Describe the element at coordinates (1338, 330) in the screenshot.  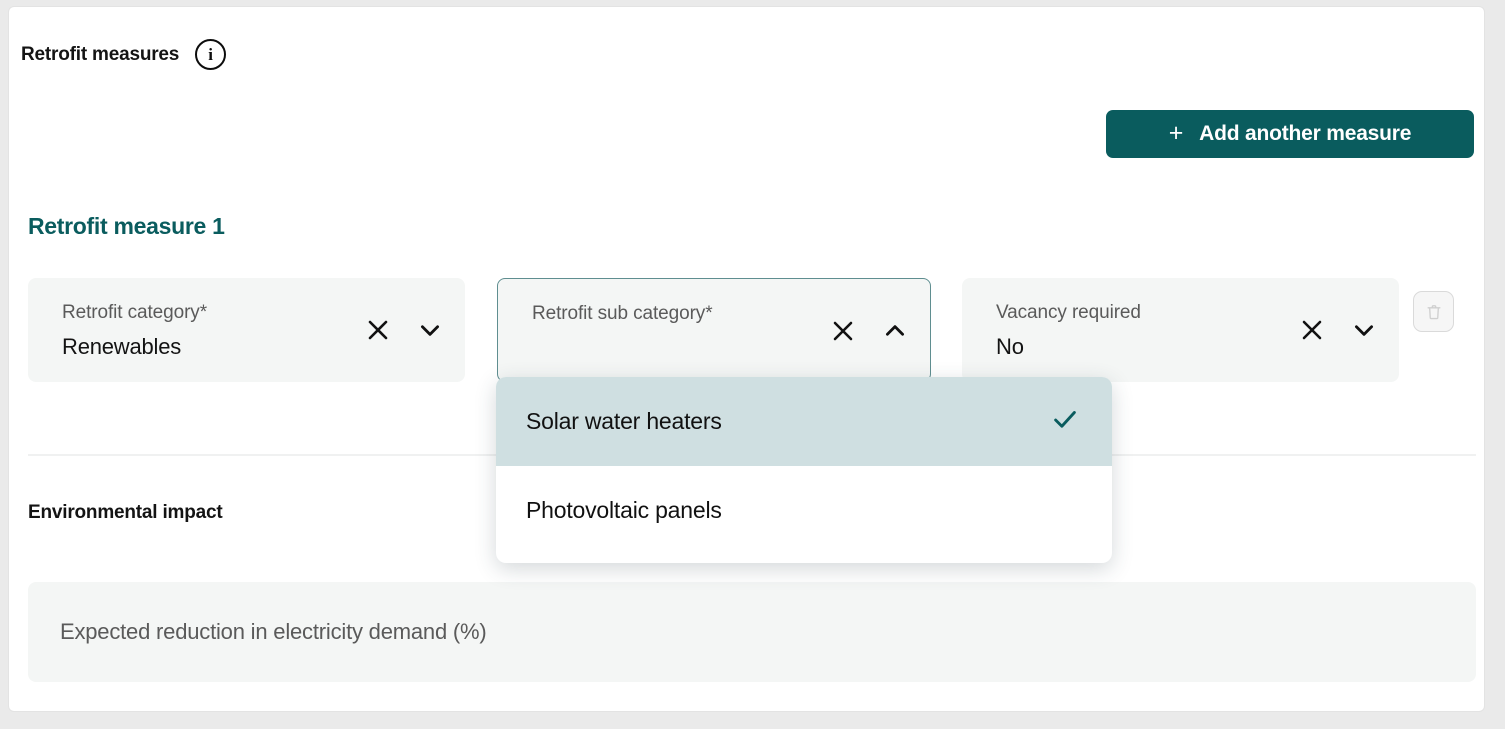
I see `vacancy-required-controls` at that location.